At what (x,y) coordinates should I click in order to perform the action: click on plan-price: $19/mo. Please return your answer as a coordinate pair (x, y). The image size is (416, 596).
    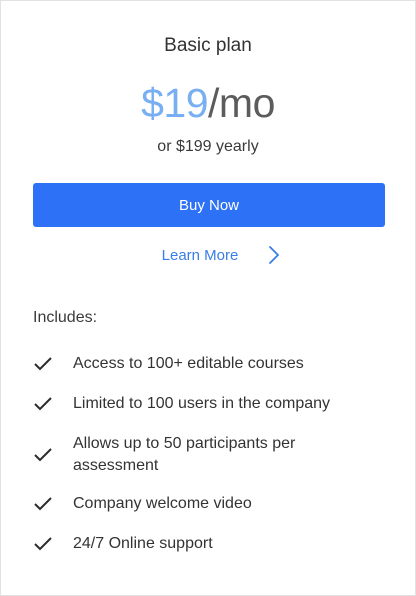
    Looking at the image, I should click on (208, 103).